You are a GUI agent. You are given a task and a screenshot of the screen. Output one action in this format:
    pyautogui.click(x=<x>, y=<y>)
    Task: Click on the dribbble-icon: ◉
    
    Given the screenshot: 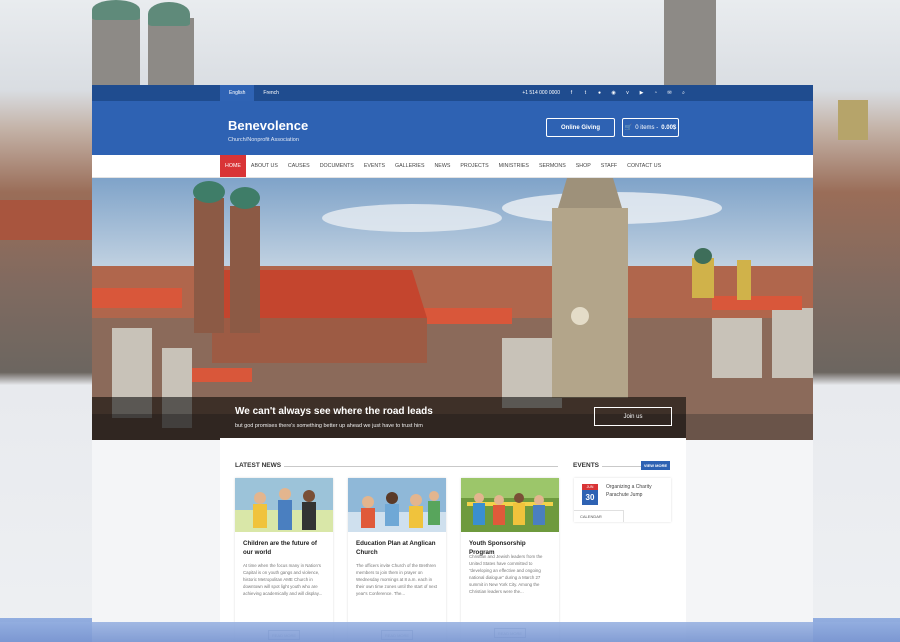 What is the action you would take?
    pyautogui.click(x=613, y=93)
    